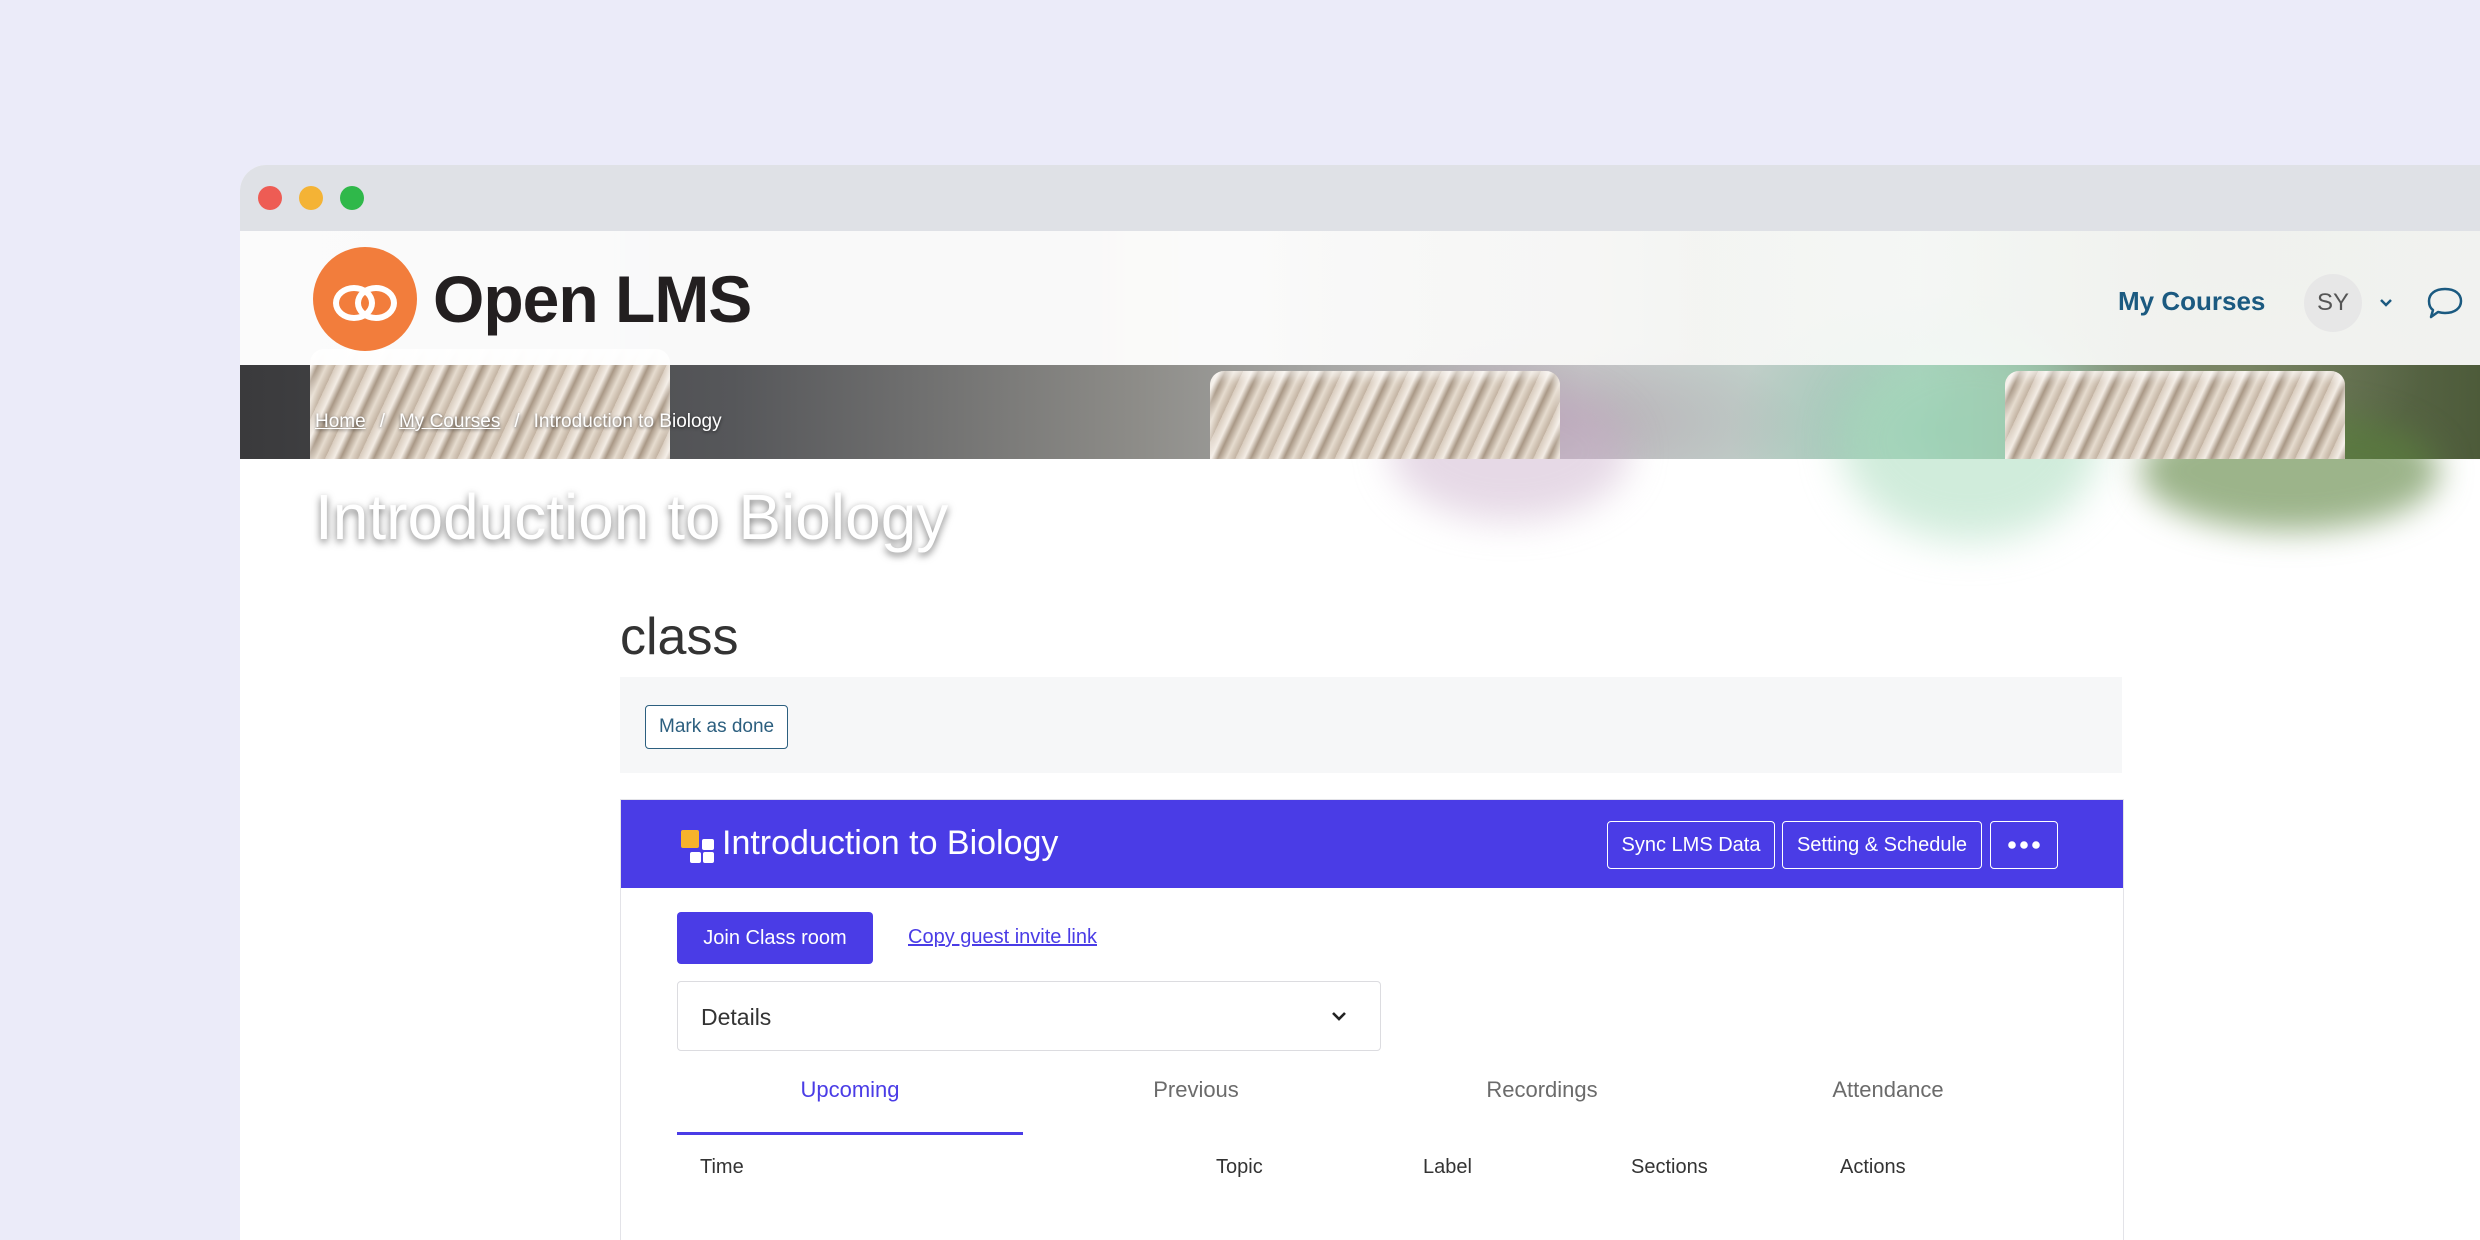 The height and width of the screenshot is (1240, 2480). Describe the element at coordinates (850, 1106) in the screenshot. I see `tab-upcoming: Upcoming` at that location.